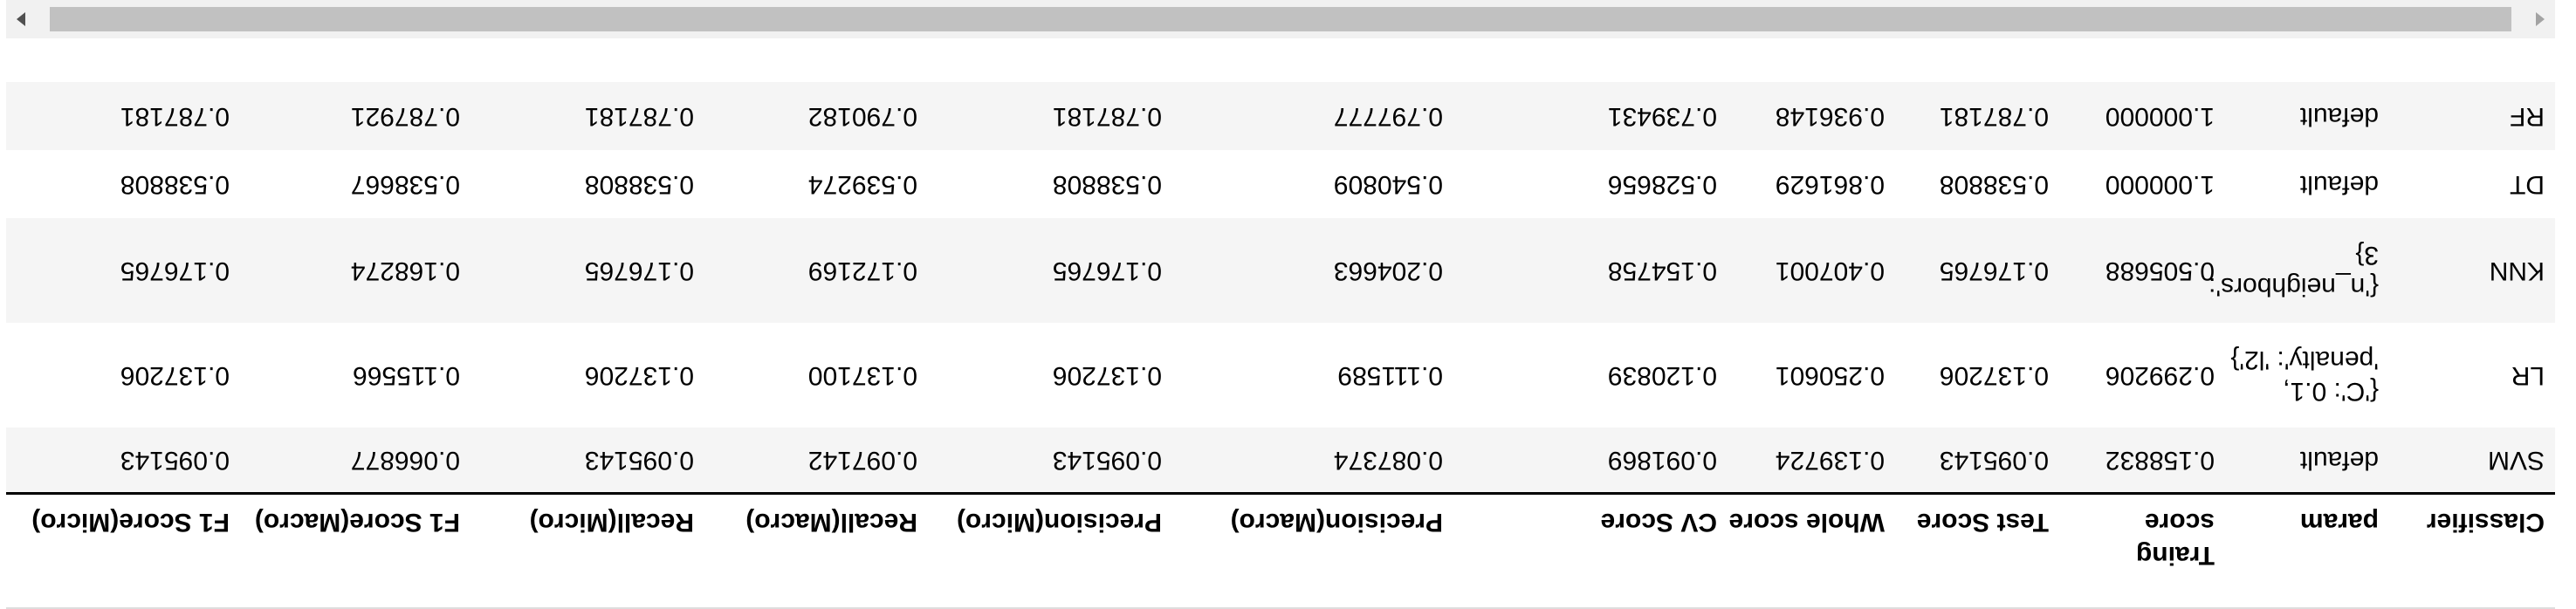 The image size is (2576, 609). I want to click on cell-value: 0.505688, so click(2142, 270).